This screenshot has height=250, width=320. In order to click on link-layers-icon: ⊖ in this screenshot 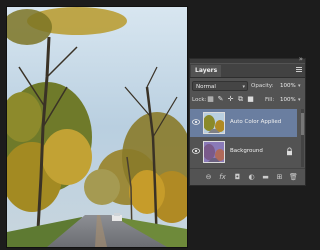, I will do `click(208, 177)`.